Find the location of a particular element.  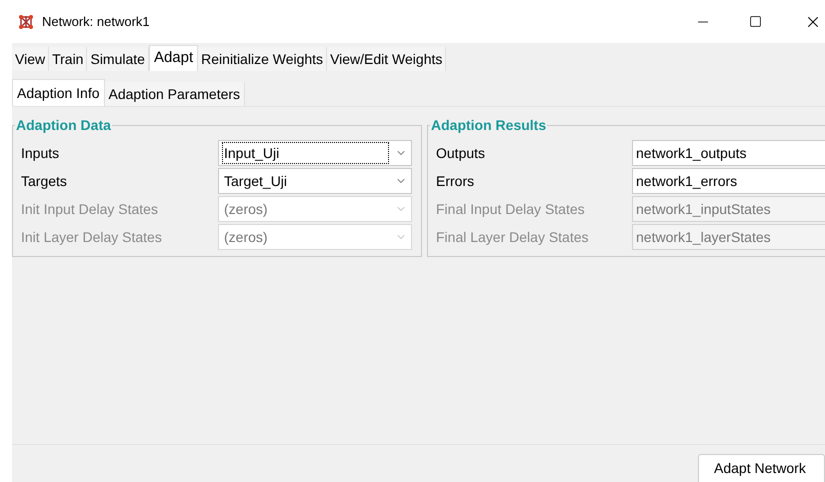

field-label: Init Layer Delay States is located at coordinates (92, 237).